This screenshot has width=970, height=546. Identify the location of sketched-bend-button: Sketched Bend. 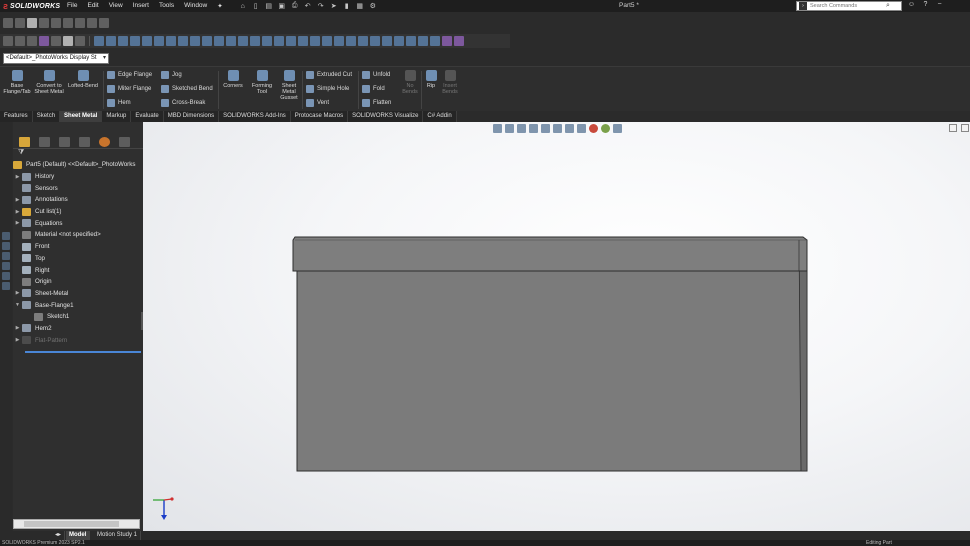
(187, 89).